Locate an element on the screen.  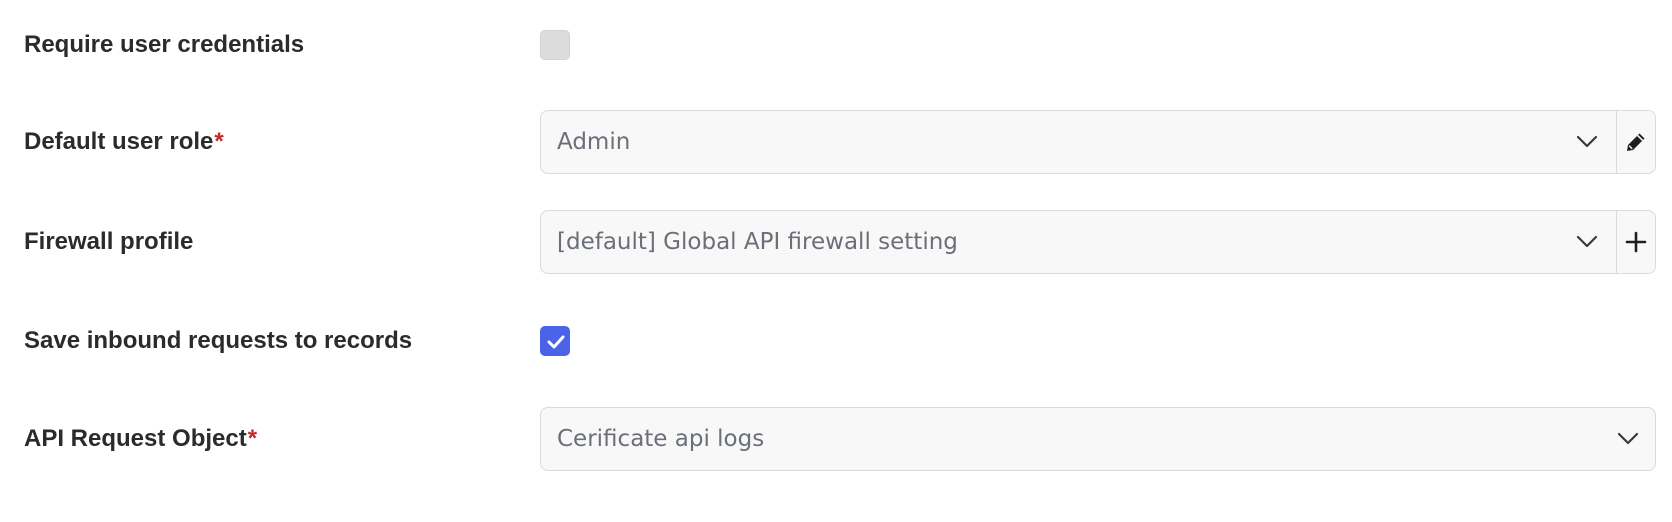
require-credentials-label: Require user credentials is located at coordinates (164, 44).